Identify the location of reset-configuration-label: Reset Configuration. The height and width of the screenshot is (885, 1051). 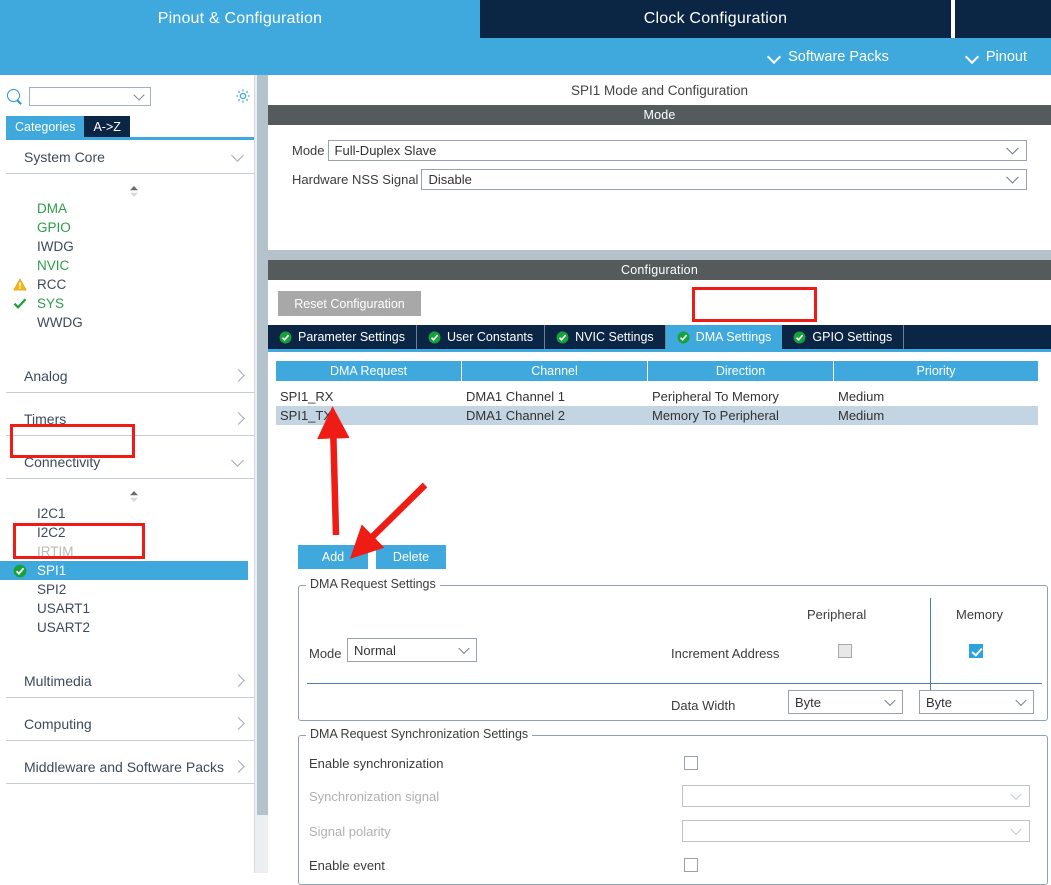
(349, 303).